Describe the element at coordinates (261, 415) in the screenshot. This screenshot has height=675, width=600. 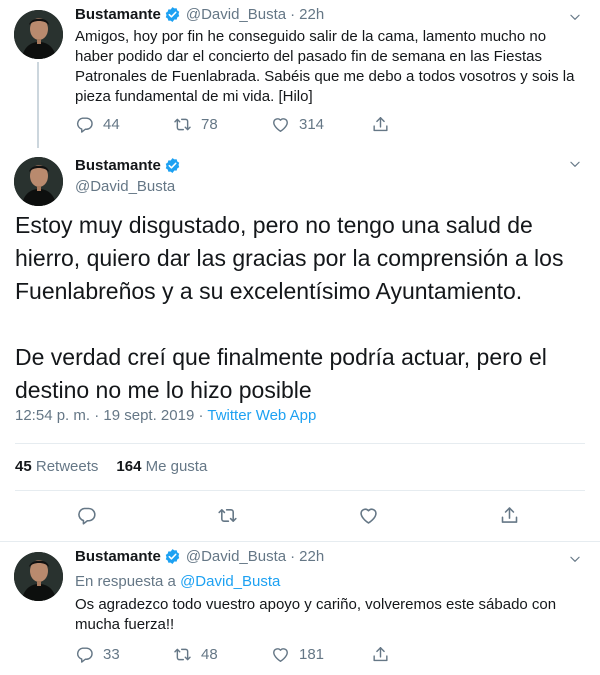
I see `tweet-source: Twitter Web App` at that location.